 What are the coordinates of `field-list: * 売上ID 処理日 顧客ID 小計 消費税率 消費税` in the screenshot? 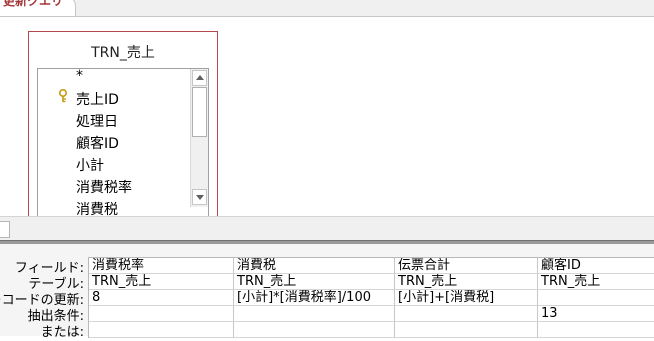 It's located at (123, 145).